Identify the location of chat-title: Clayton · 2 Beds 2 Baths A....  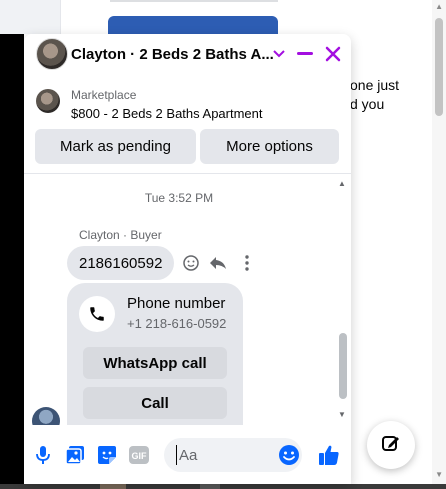
(172, 54).